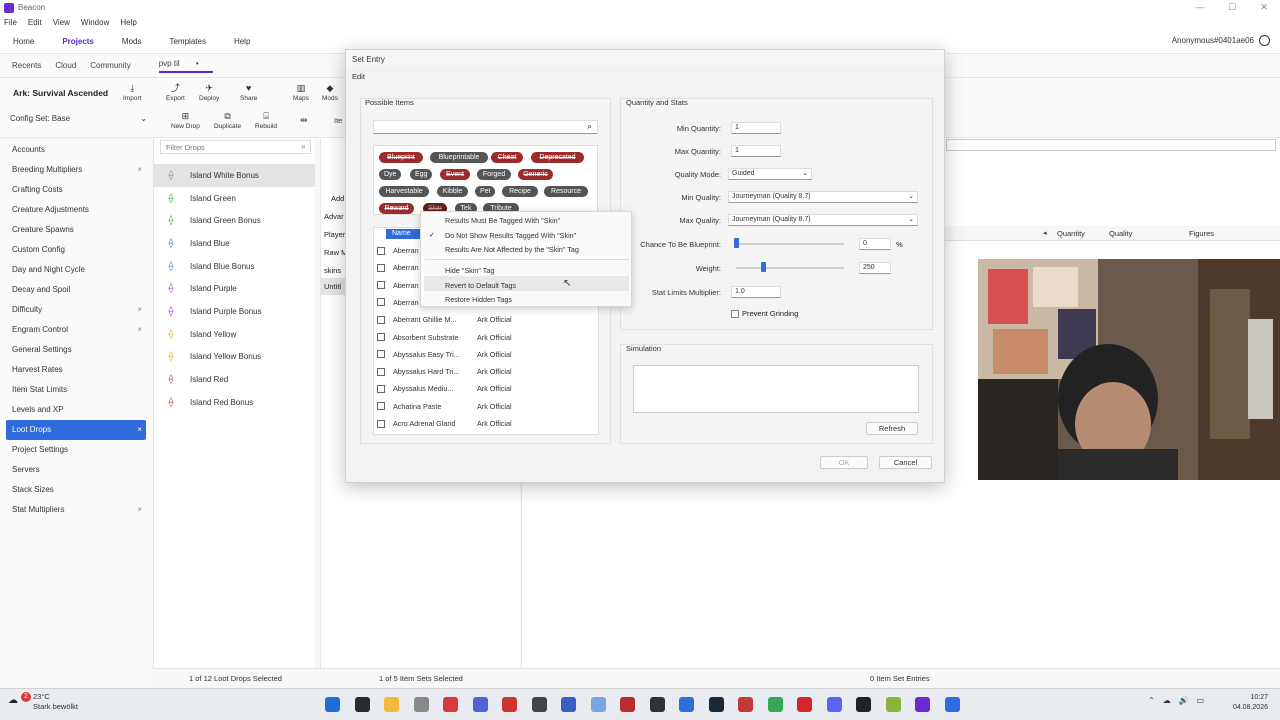 The image size is (1280, 720). What do you see at coordinates (627, 704) in the screenshot?
I see `app-box-icon` at bounding box center [627, 704].